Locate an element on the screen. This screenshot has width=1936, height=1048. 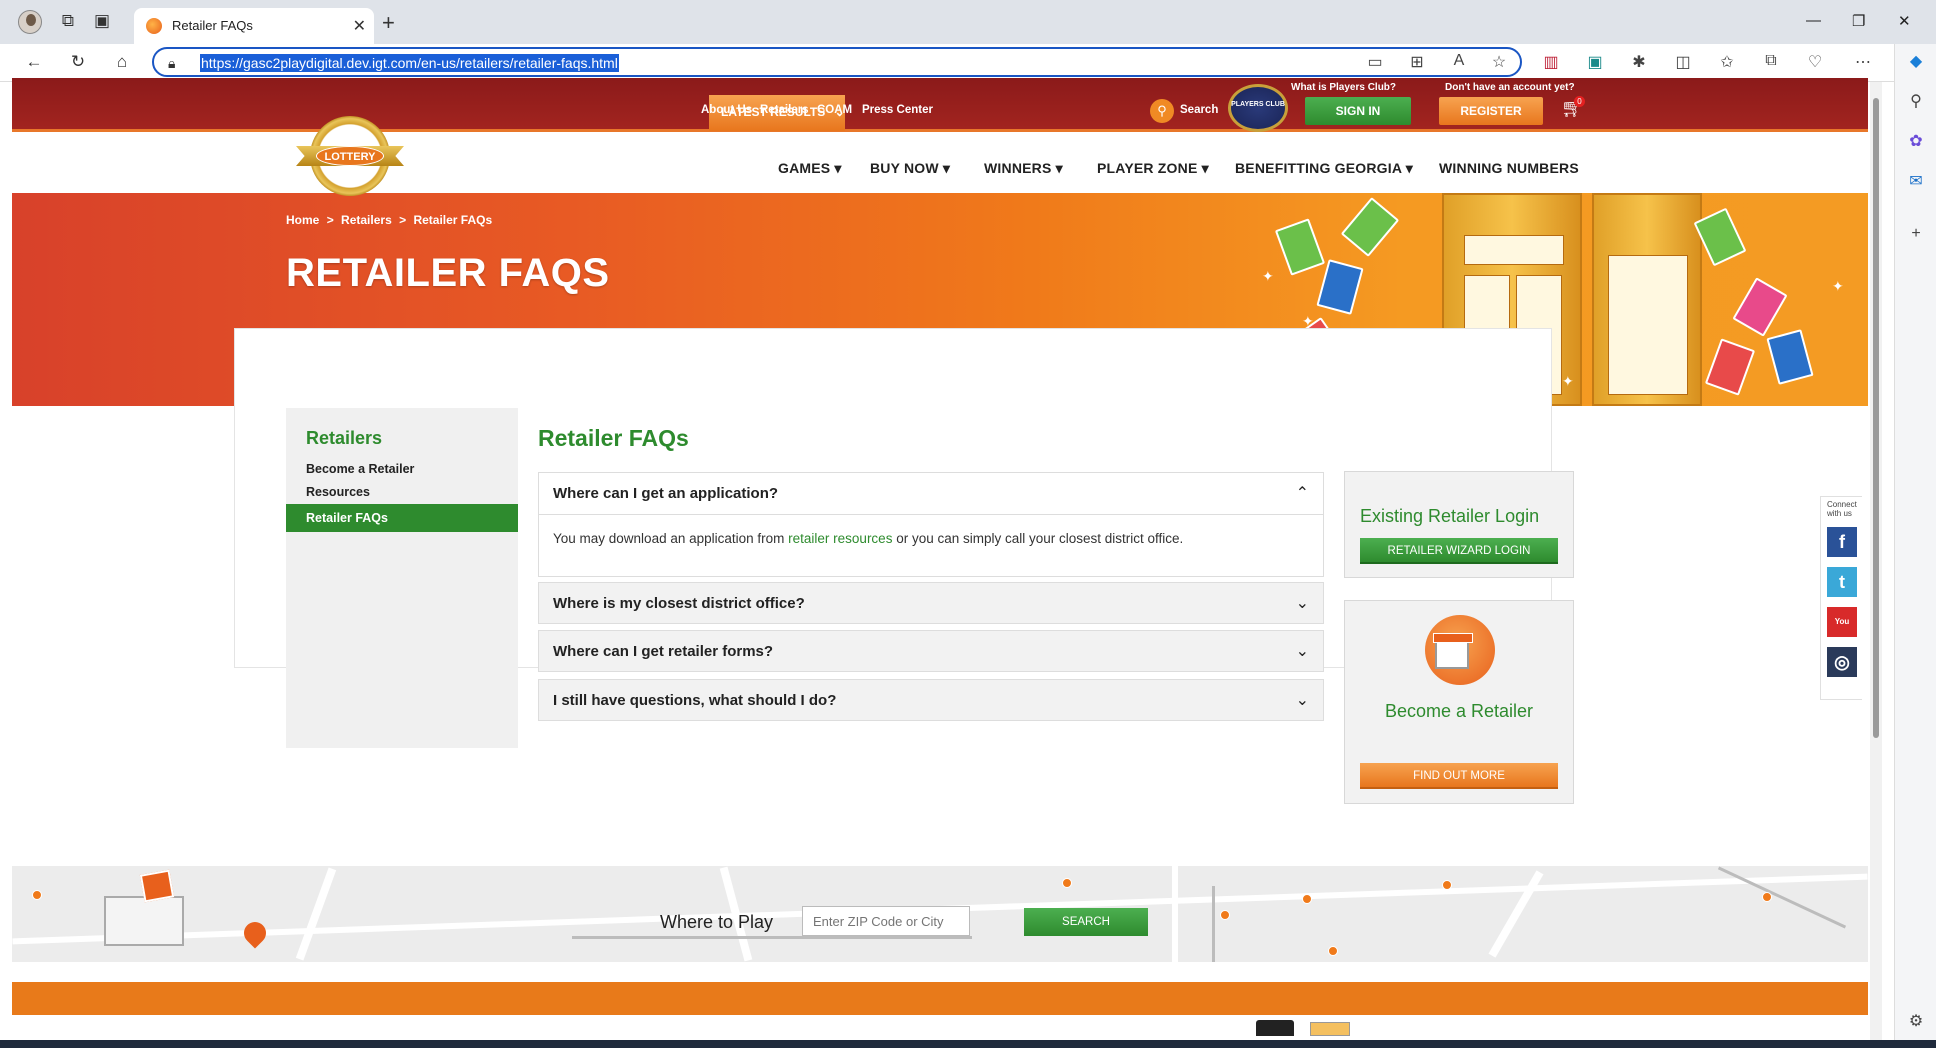
favorite-star-icon: ☆ is located at coordinates (1499, 62).